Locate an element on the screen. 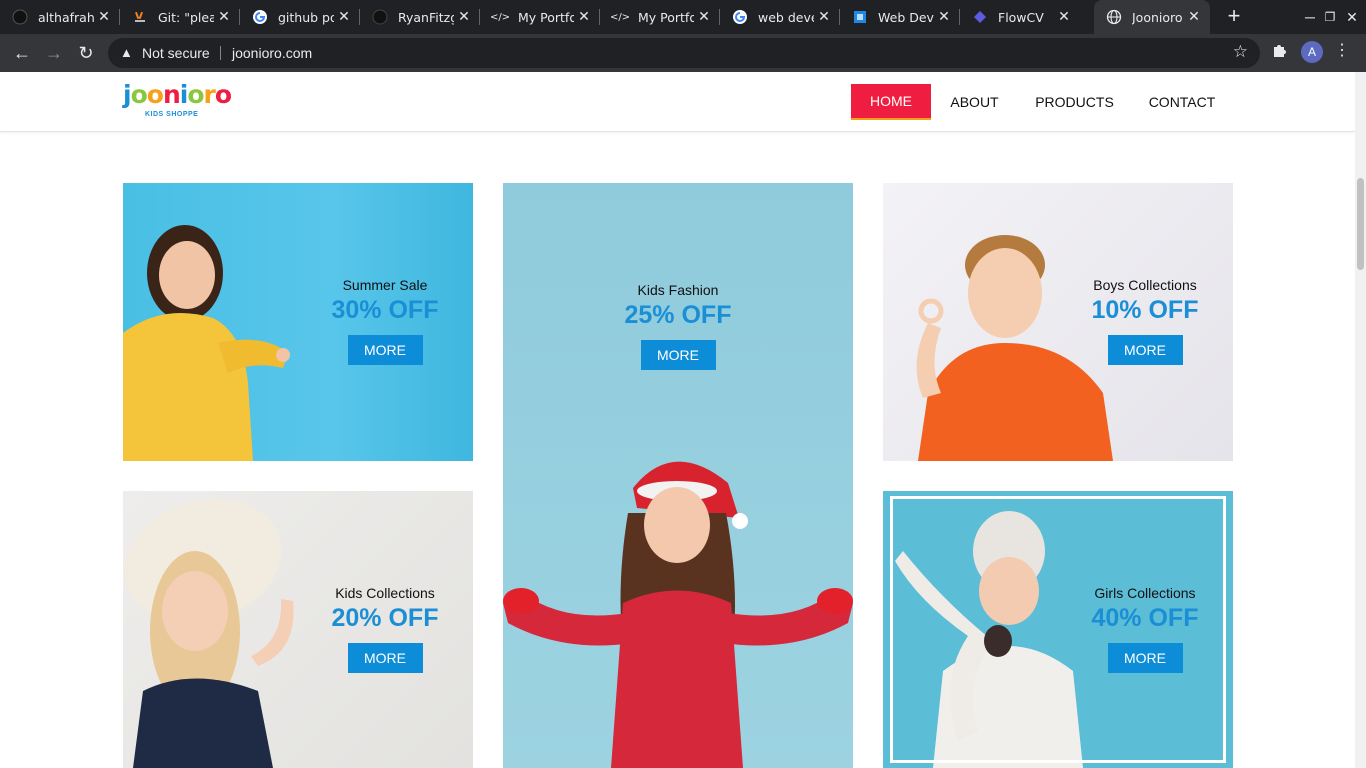 The width and height of the screenshot is (1366, 768). extensions-puzzle-icon is located at coordinates (1280, 52).